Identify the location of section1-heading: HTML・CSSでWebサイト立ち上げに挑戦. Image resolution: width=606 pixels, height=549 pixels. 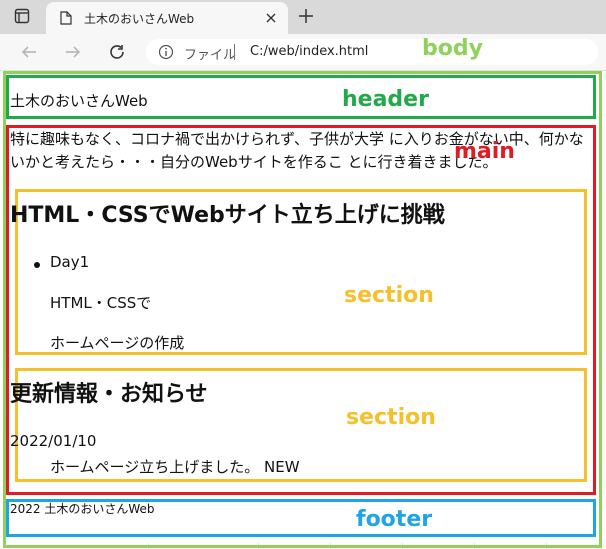
(227, 215).